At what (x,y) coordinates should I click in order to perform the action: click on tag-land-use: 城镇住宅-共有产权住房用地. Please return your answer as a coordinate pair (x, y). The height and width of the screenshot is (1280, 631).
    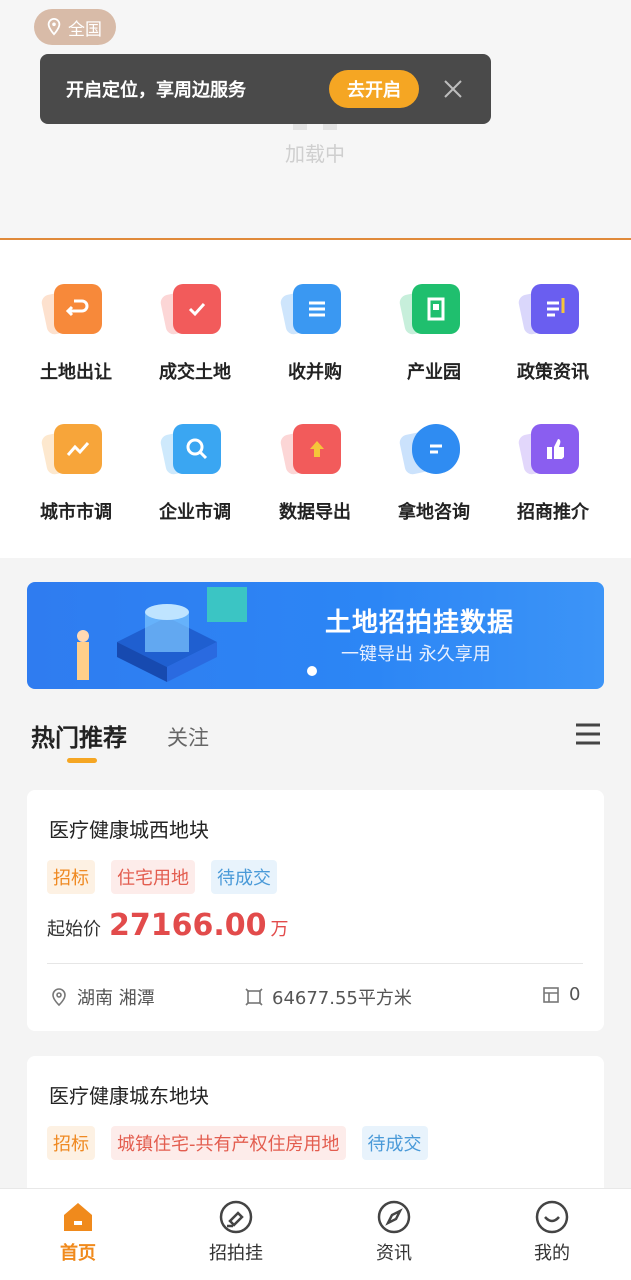
    Looking at the image, I should click on (228, 1143).